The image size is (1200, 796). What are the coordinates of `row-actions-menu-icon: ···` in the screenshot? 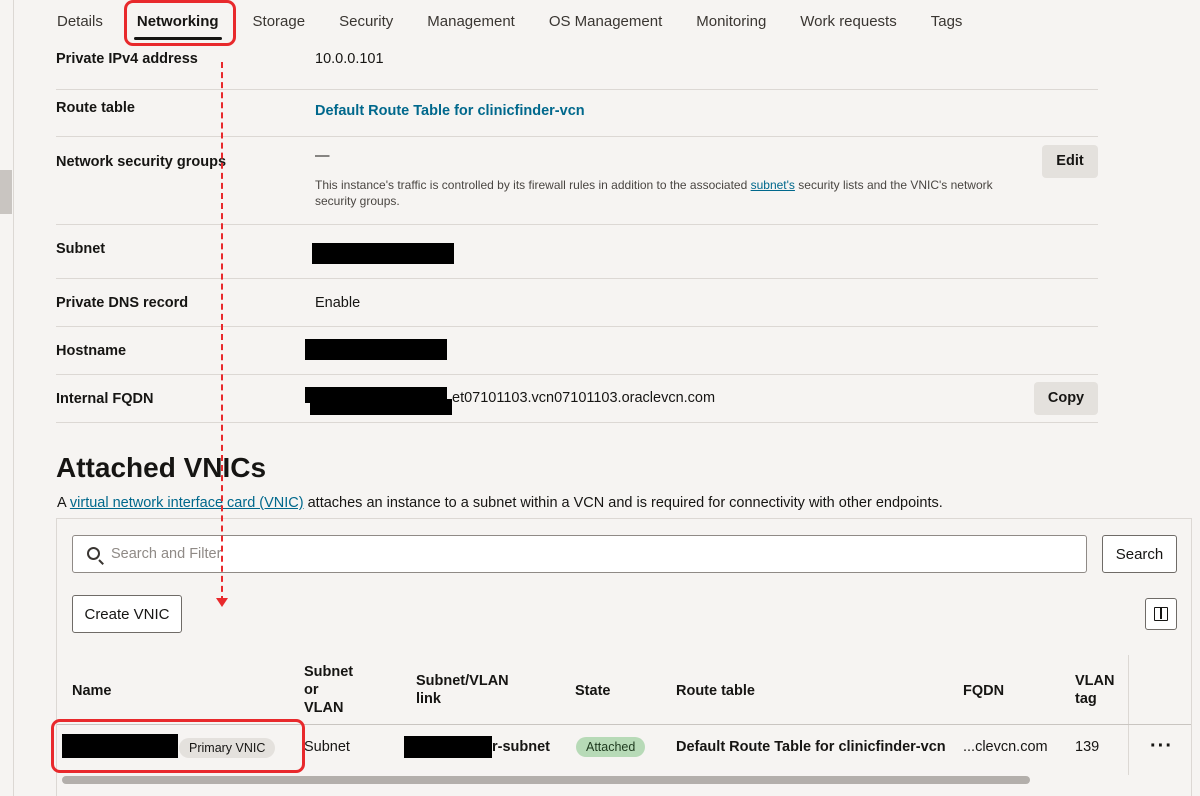 It's located at (1161, 746).